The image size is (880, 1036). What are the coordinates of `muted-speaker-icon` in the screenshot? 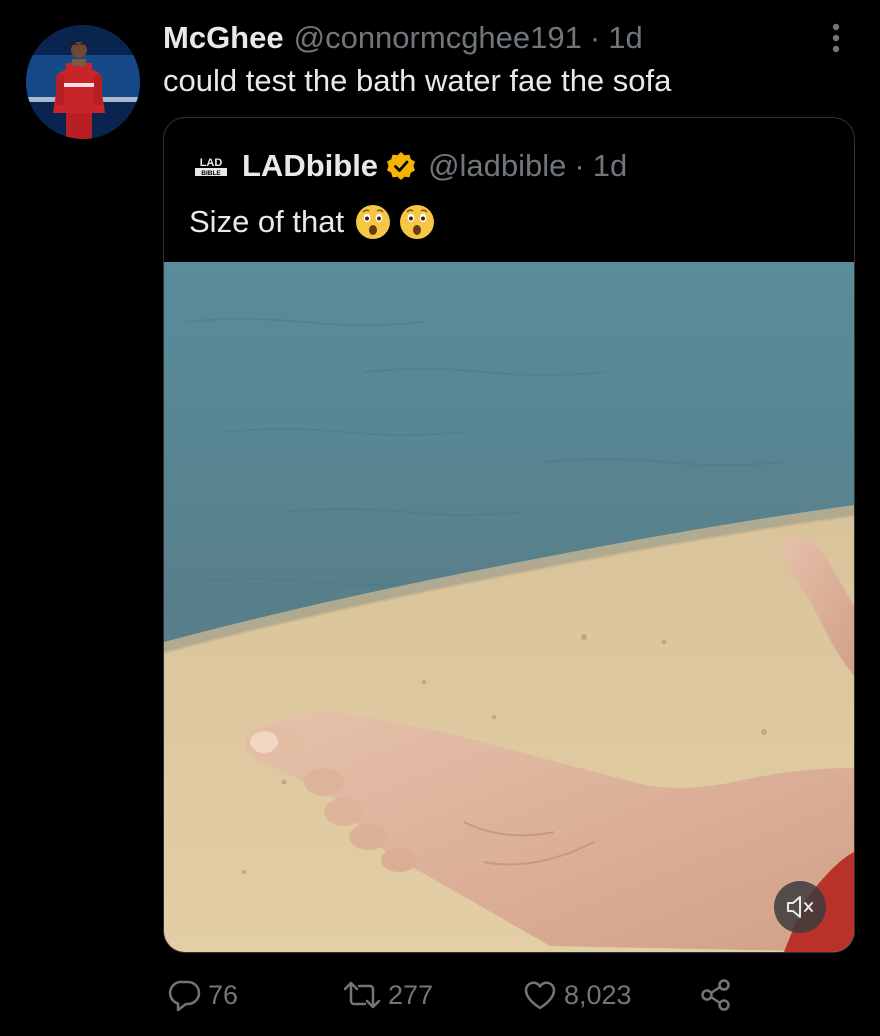 It's located at (800, 907).